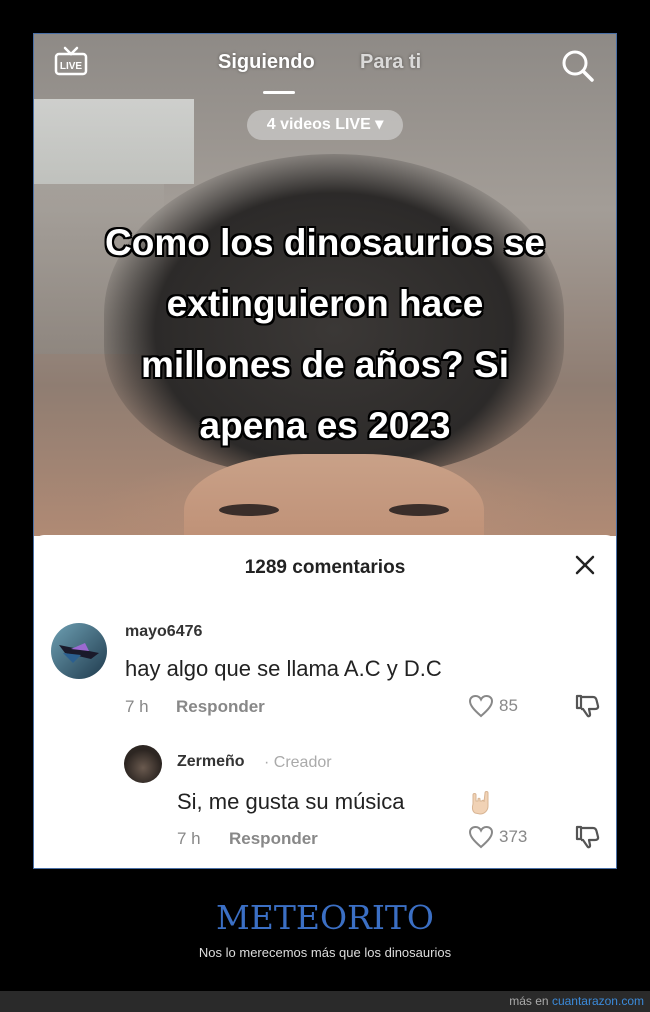 This screenshot has height=1012, width=650. Describe the element at coordinates (513, 836) in the screenshot. I see `like-count: 373` at that location.